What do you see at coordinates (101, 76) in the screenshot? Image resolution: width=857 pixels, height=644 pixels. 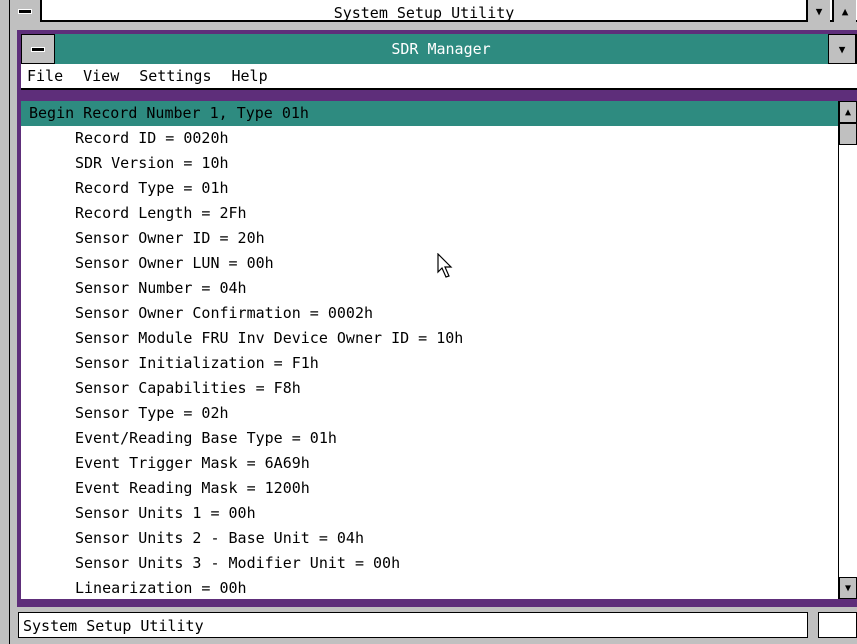 I see `menu-view: View` at bounding box center [101, 76].